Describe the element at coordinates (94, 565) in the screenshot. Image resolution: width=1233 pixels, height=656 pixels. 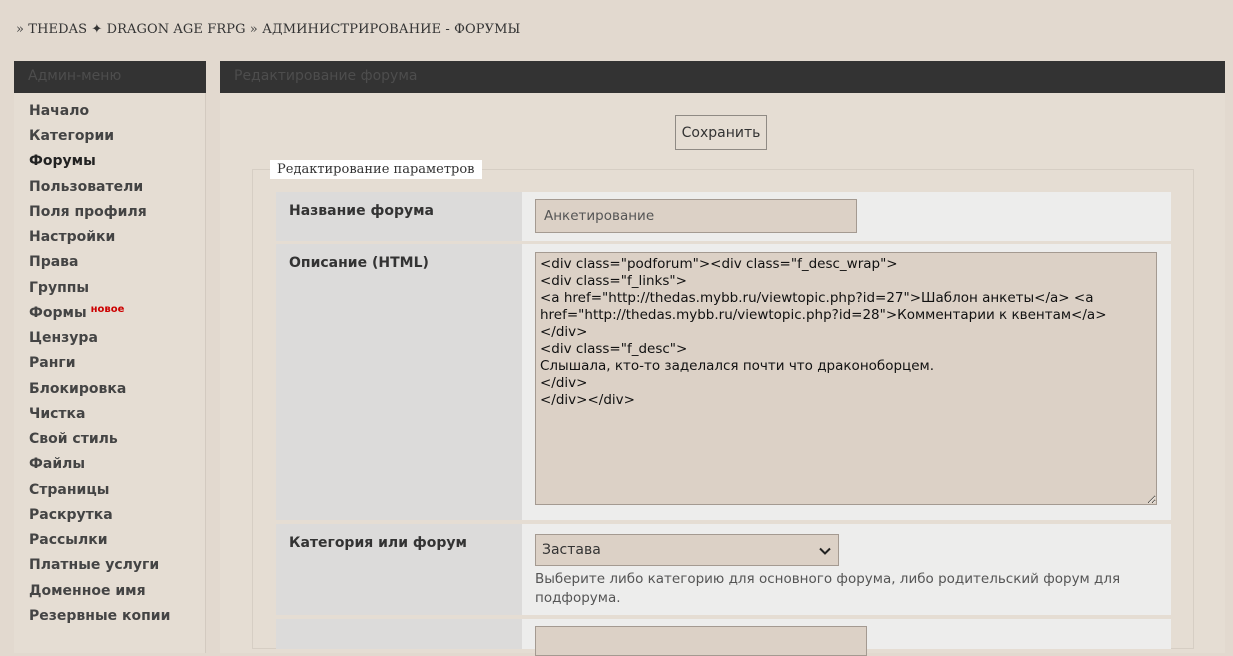
I see `sidebar-item-paid-services: Платные услуги` at that location.